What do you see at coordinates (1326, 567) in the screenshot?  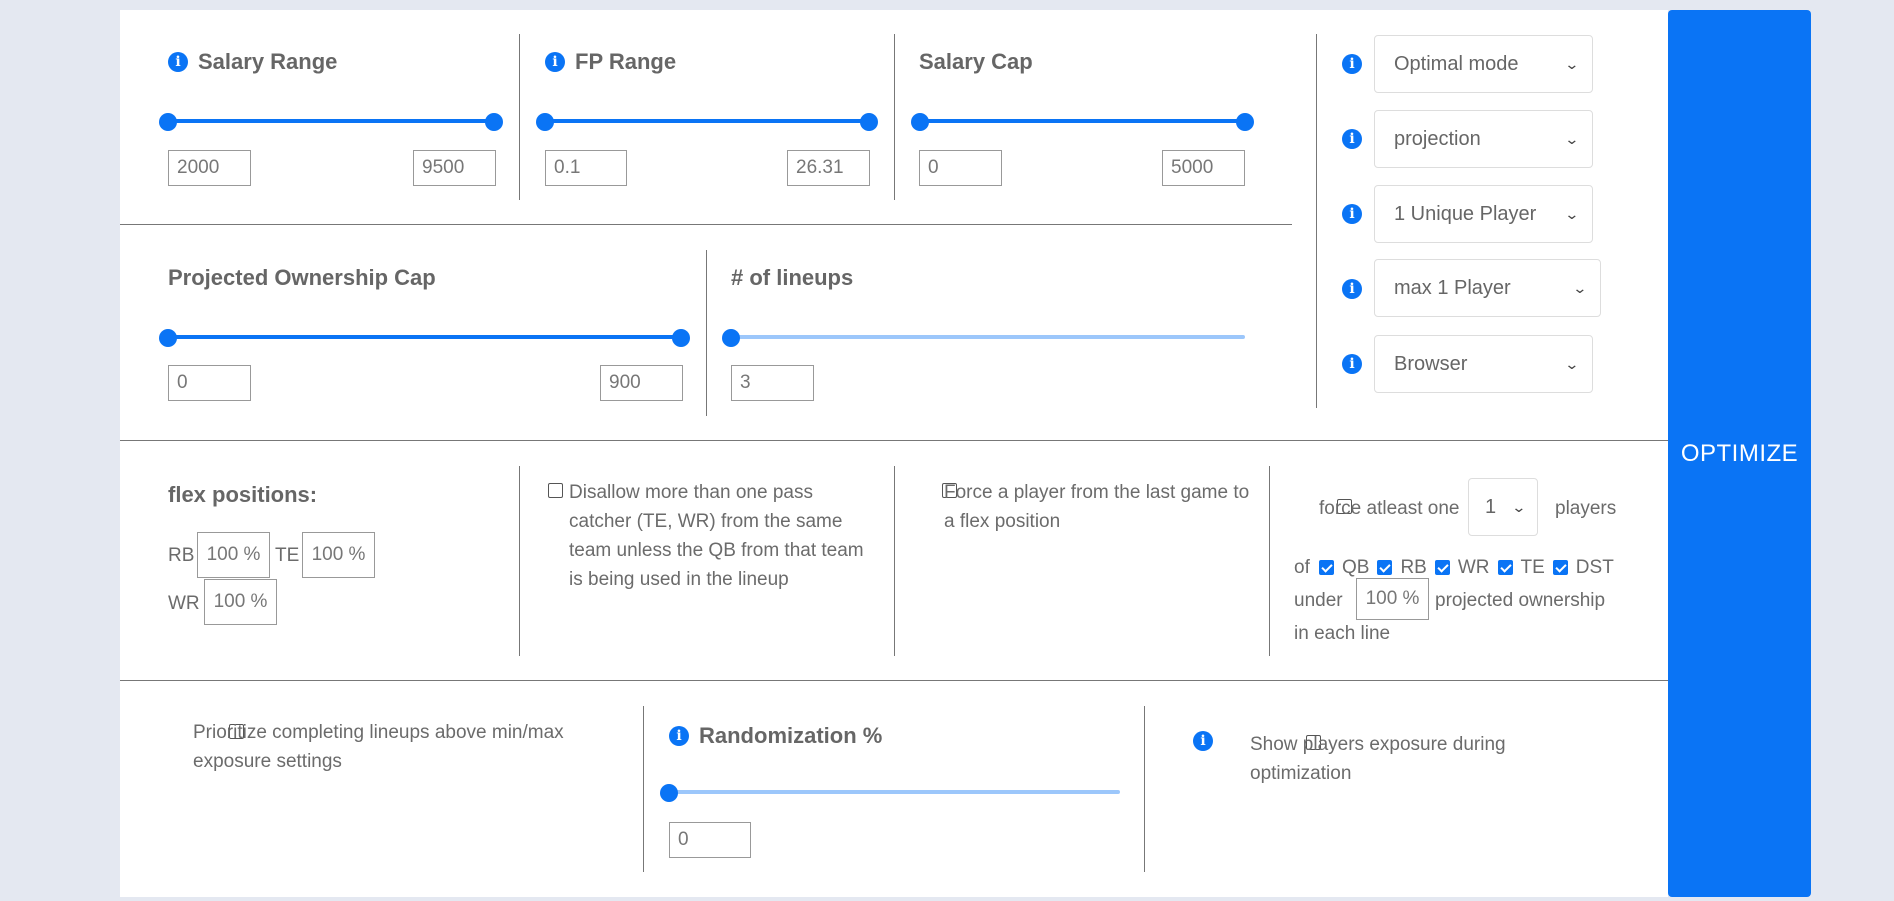 I see `position-checkbox-qb` at bounding box center [1326, 567].